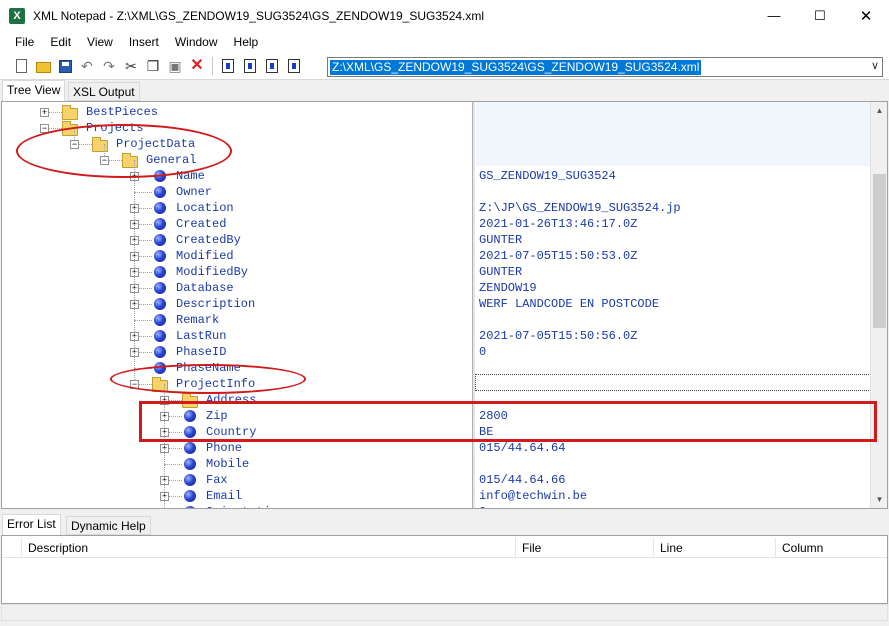  Describe the element at coordinates (866, 15) in the screenshot. I see `close-button: ✕` at that location.